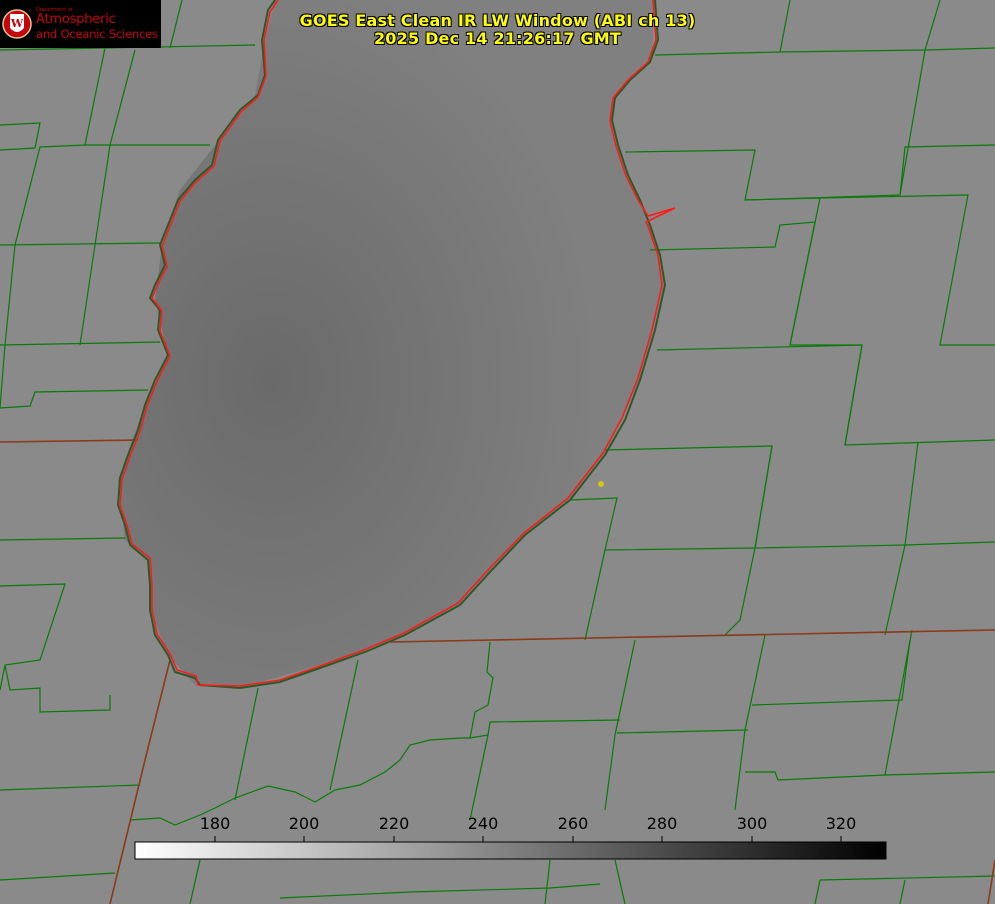 This screenshot has height=904, width=995. I want to click on image-title: GOES East Clean IR LW Window (ABI ch 13), so click(497, 20).